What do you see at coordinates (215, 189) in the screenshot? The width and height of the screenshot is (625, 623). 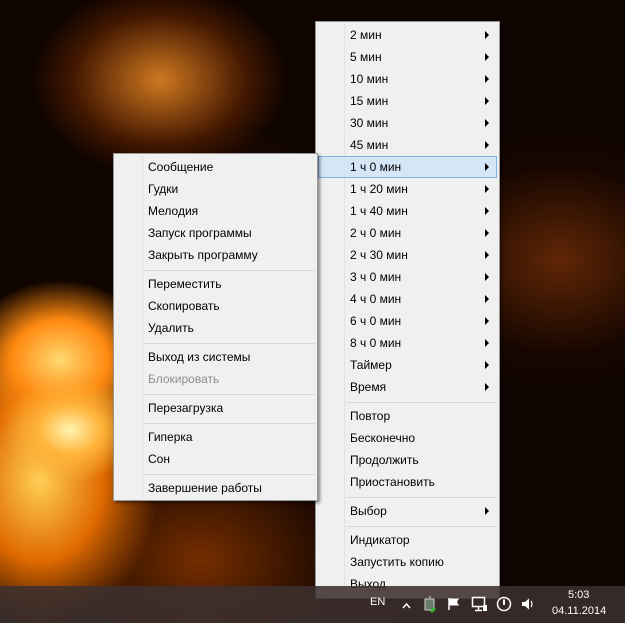 I see `menu-item-beeps: Гудки` at bounding box center [215, 189].